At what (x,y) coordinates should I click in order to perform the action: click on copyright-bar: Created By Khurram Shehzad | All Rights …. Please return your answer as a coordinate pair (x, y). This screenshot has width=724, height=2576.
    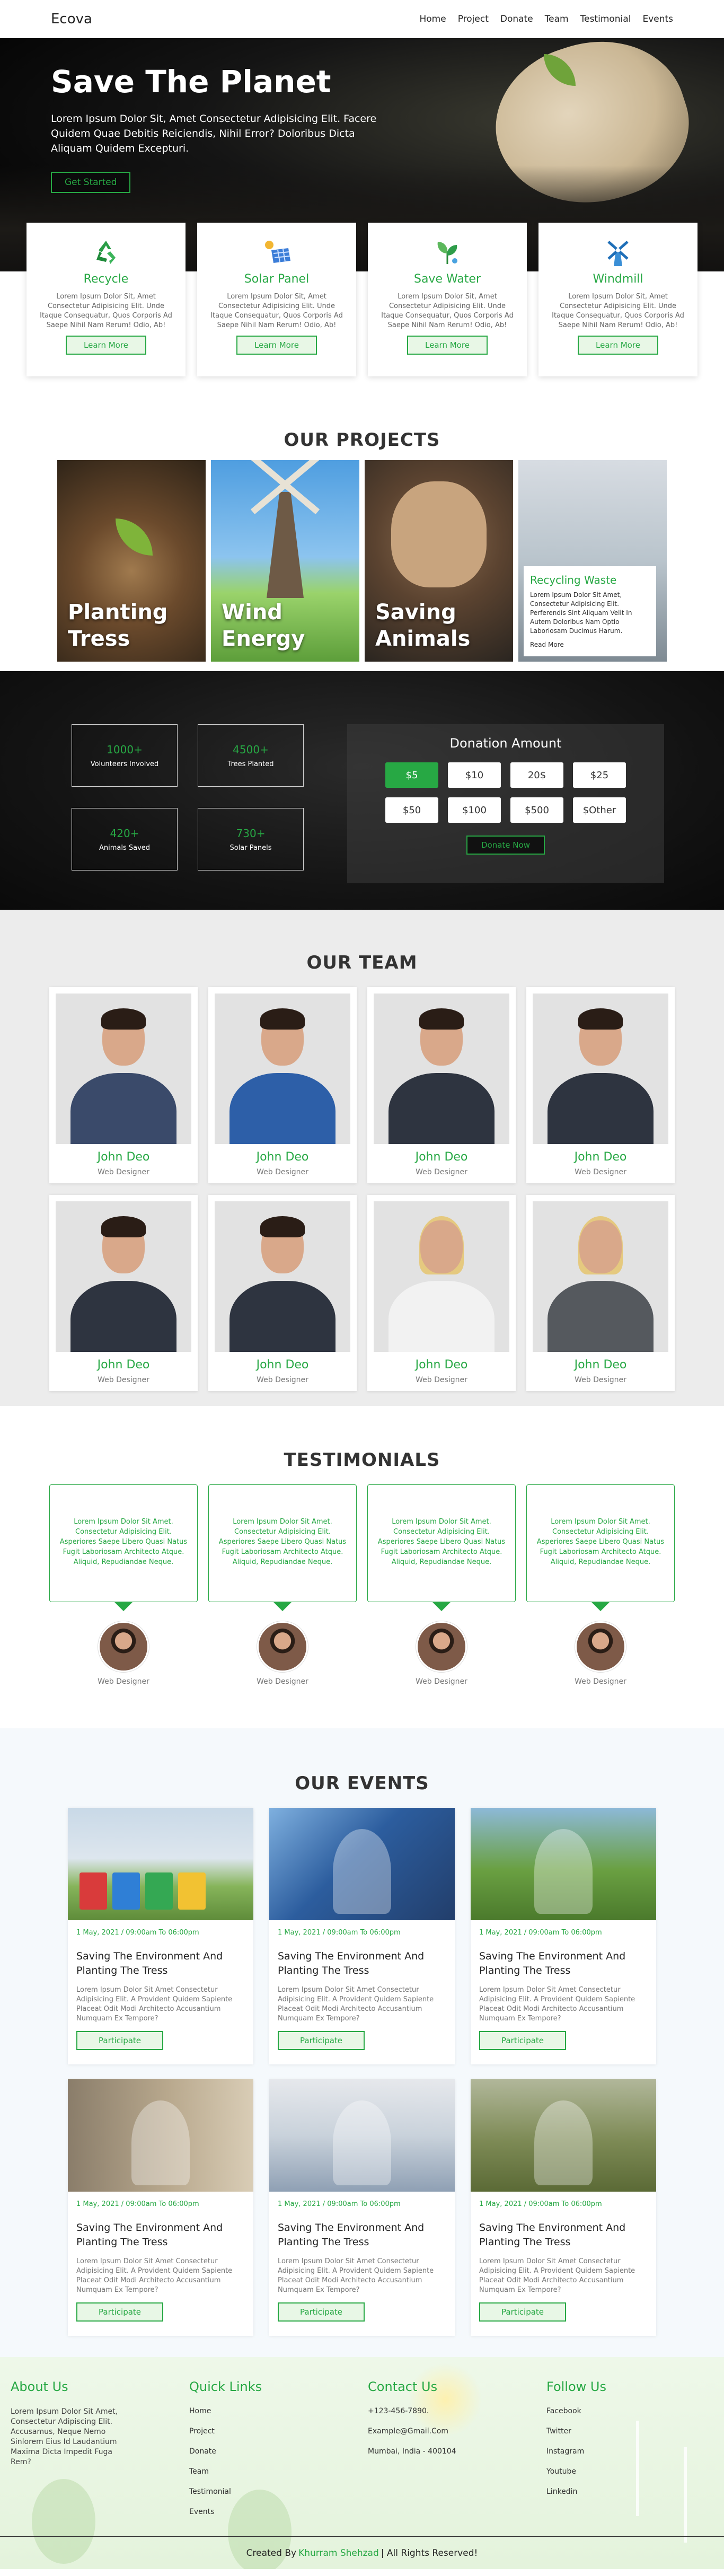
    Looking at the image, I should click on (362, 2552).